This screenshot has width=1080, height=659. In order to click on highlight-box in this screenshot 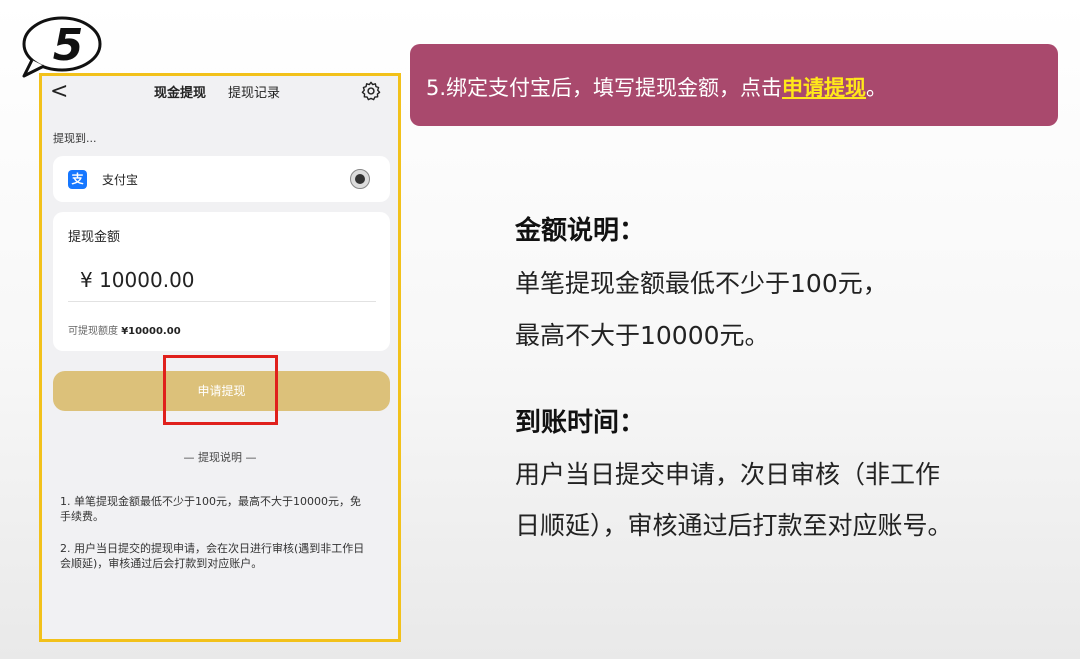, I will do `click(220, 390)`.